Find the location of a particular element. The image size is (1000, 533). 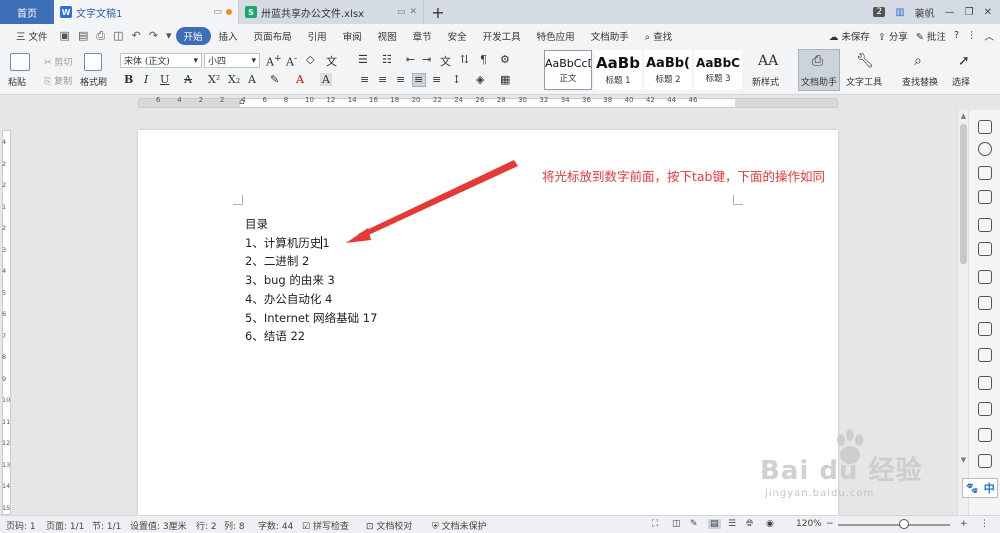

underline-icon: U is located at coordinates (164, 79).